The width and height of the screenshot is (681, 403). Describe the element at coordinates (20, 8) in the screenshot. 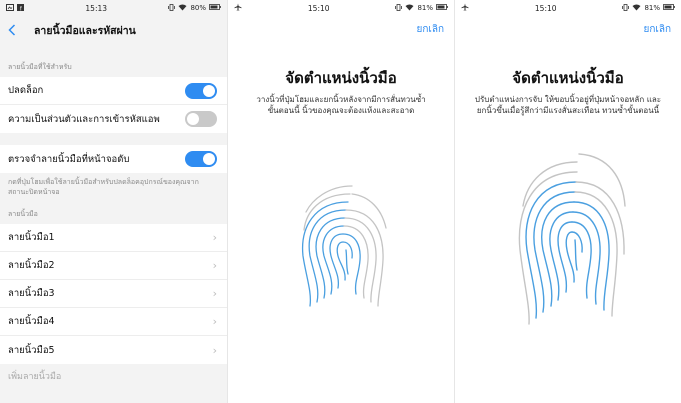

I see `facebook-icon: f` at that location.